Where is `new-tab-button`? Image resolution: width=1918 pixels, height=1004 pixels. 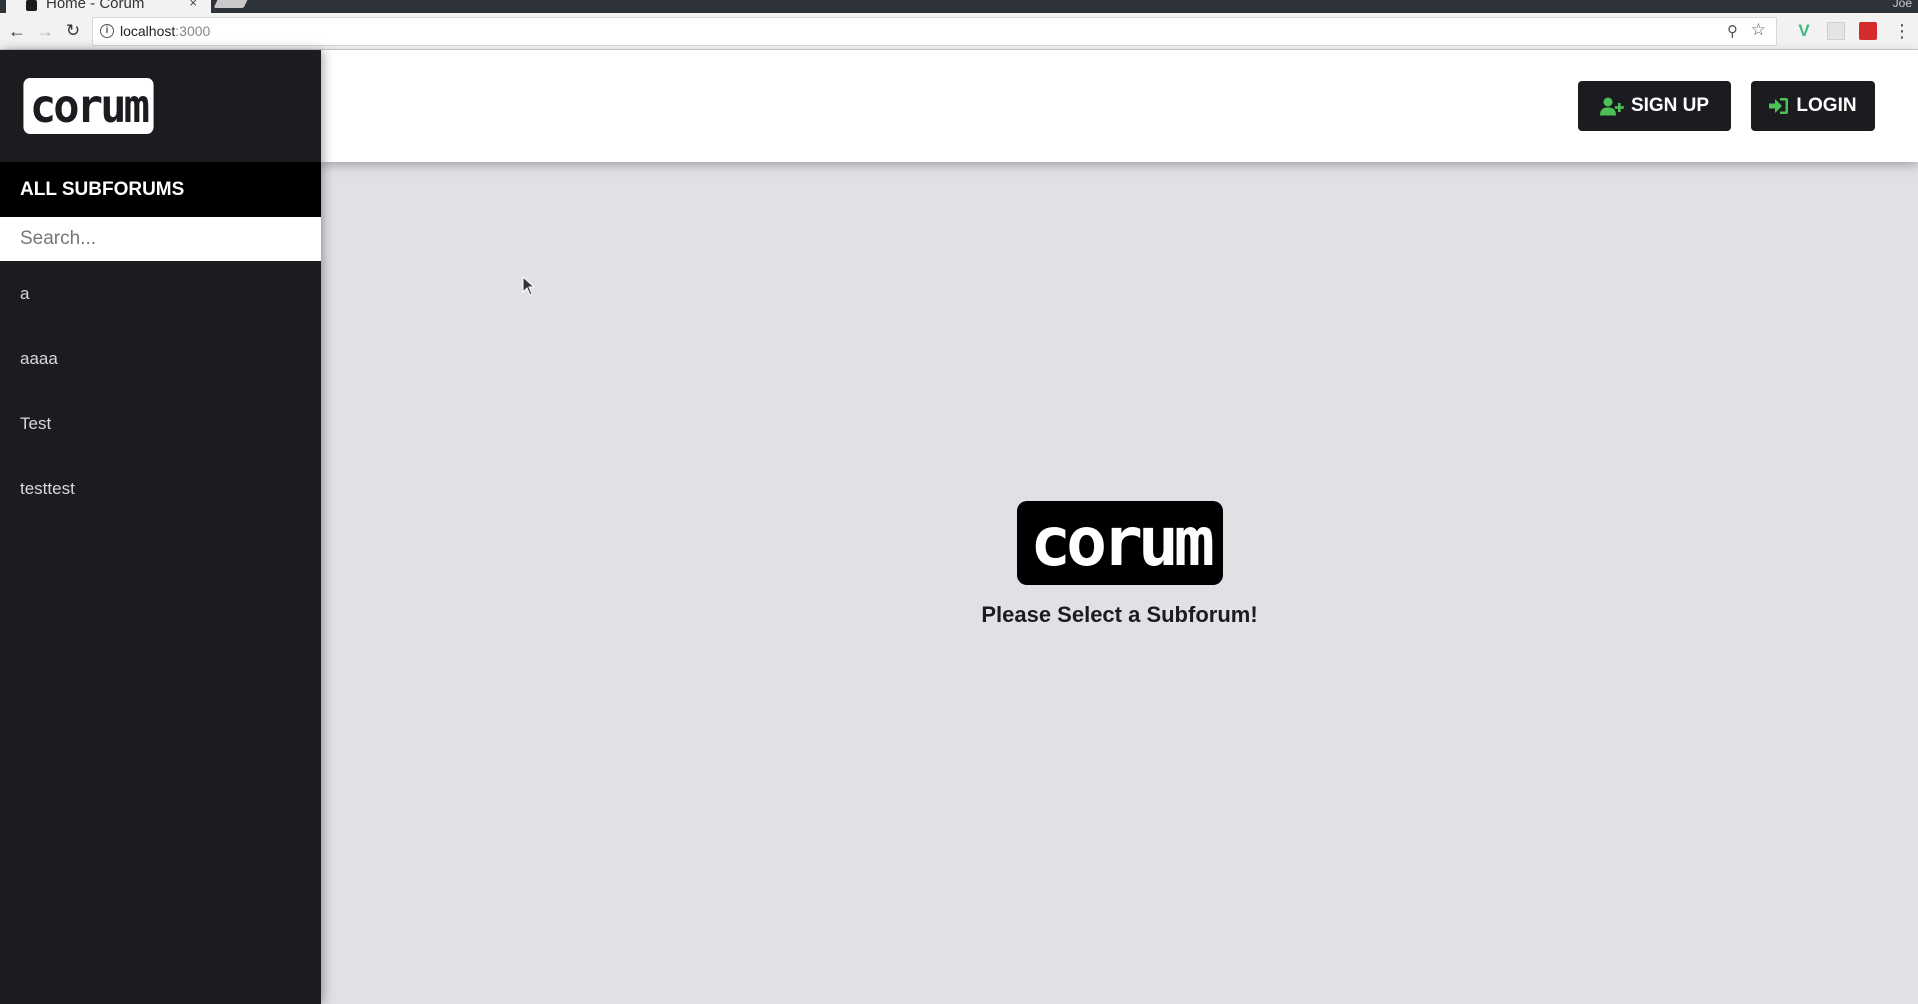
new-tab-button is located at coordinates (231, 4).